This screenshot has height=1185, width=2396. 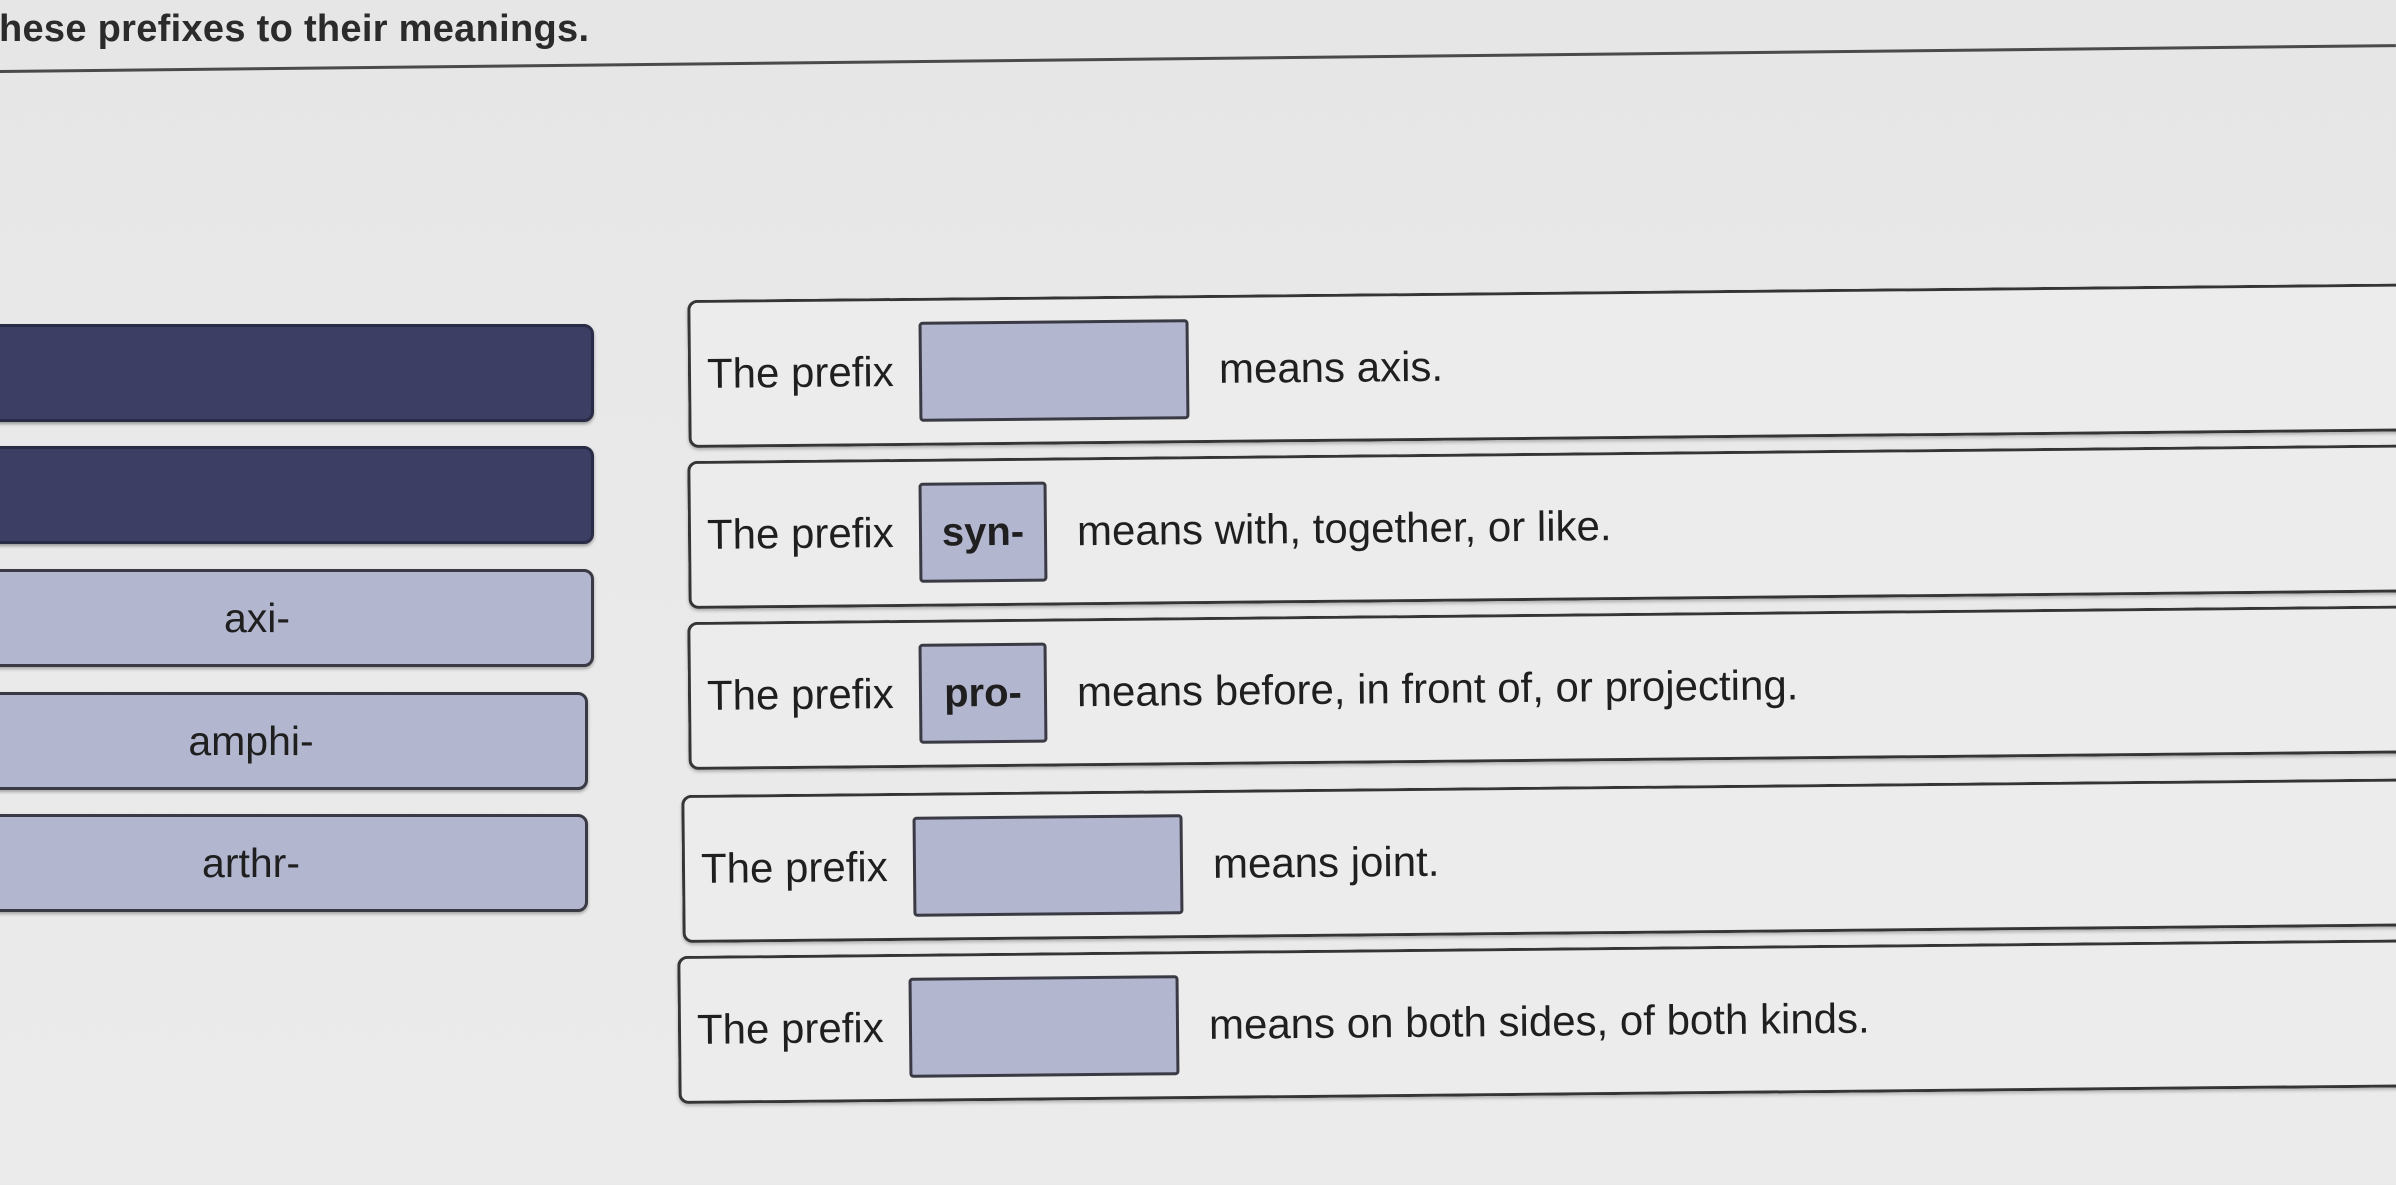 I want to click on instruction-text: these prefixes to their meanings., so click(x=295, y=29).